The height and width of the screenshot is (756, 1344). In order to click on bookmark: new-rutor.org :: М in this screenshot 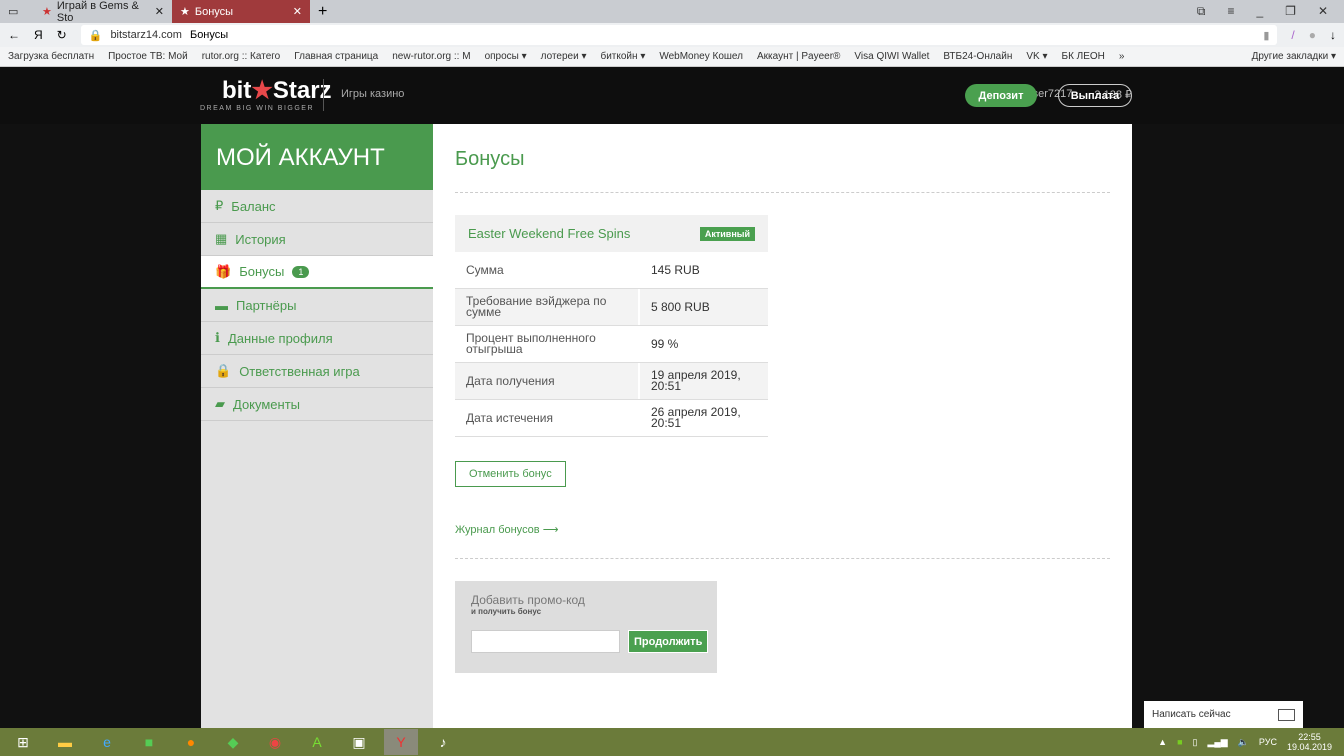, I will do `click(431, 56)`.